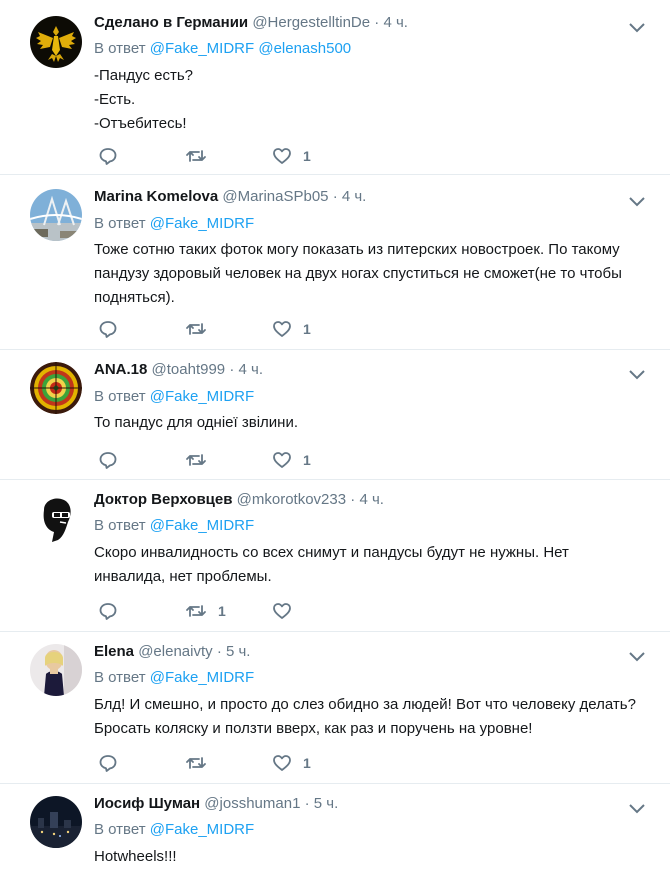 The height and width of the screenshot is (871, 670). I want to click on night-city-photo-icon, so click(56, 822).